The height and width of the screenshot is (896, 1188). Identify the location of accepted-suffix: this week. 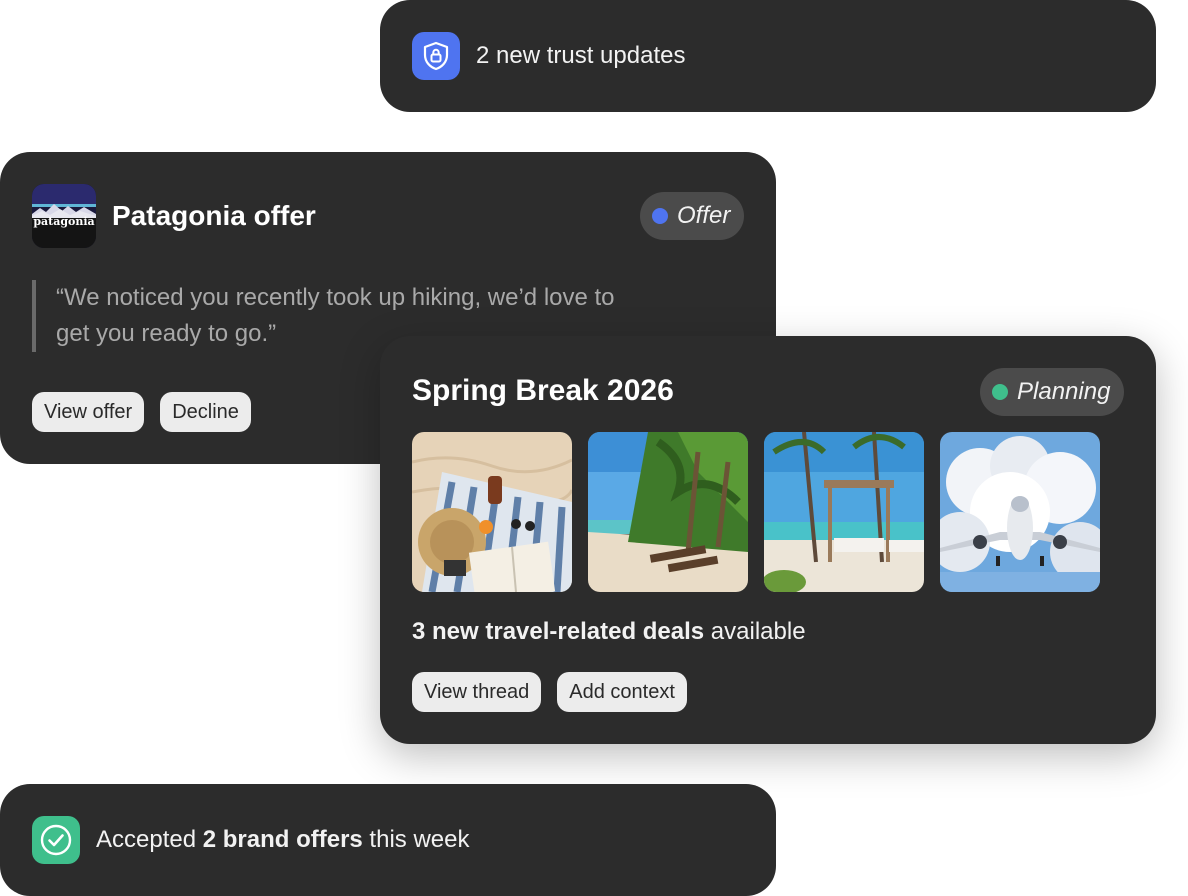
(416, 839).